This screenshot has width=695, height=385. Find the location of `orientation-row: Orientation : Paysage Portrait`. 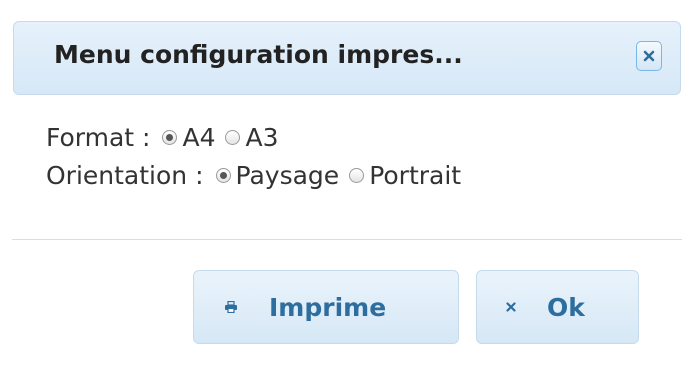

orientation-row: Orientation : Paysage Portrait is located at coordinates (258, 175).